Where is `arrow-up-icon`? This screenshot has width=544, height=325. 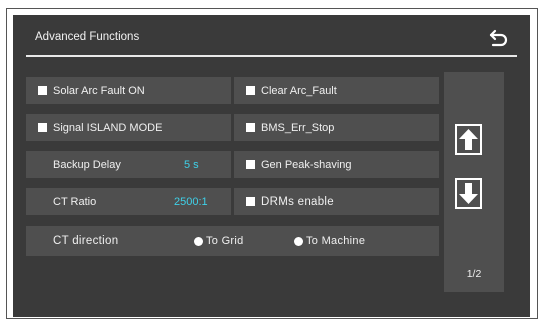 arrow-up-icon is located at coordinates (468, 139).